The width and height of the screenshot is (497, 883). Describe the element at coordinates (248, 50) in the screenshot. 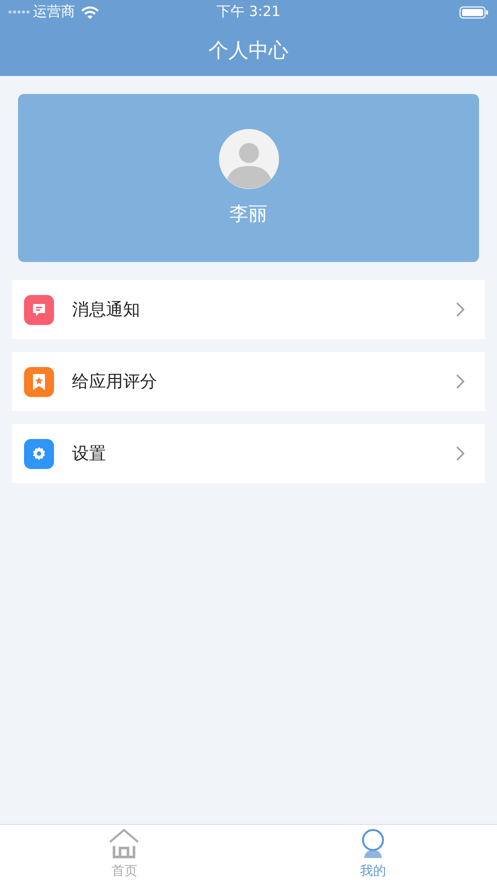

I see `page-title: 个人中心` at that location.